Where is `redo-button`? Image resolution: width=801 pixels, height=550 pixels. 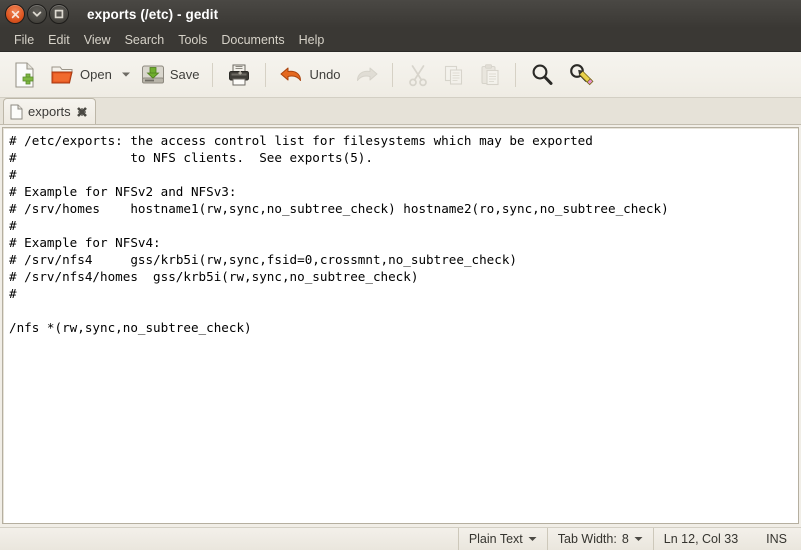 redo-button is located at coordinates (366, 75).